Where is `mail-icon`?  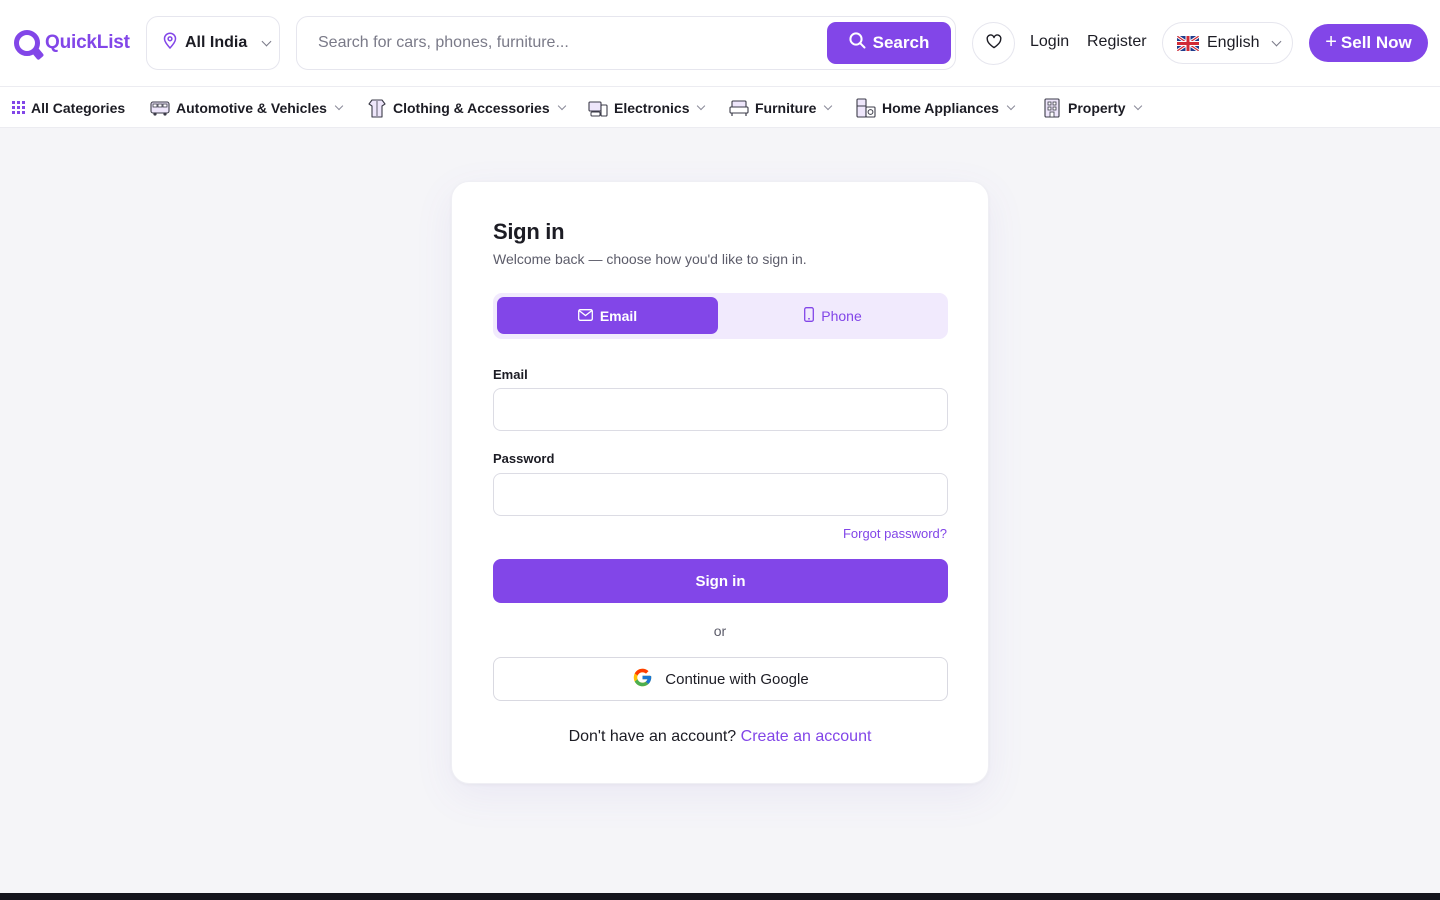
mail-icon is located at coordinates (585, 316).